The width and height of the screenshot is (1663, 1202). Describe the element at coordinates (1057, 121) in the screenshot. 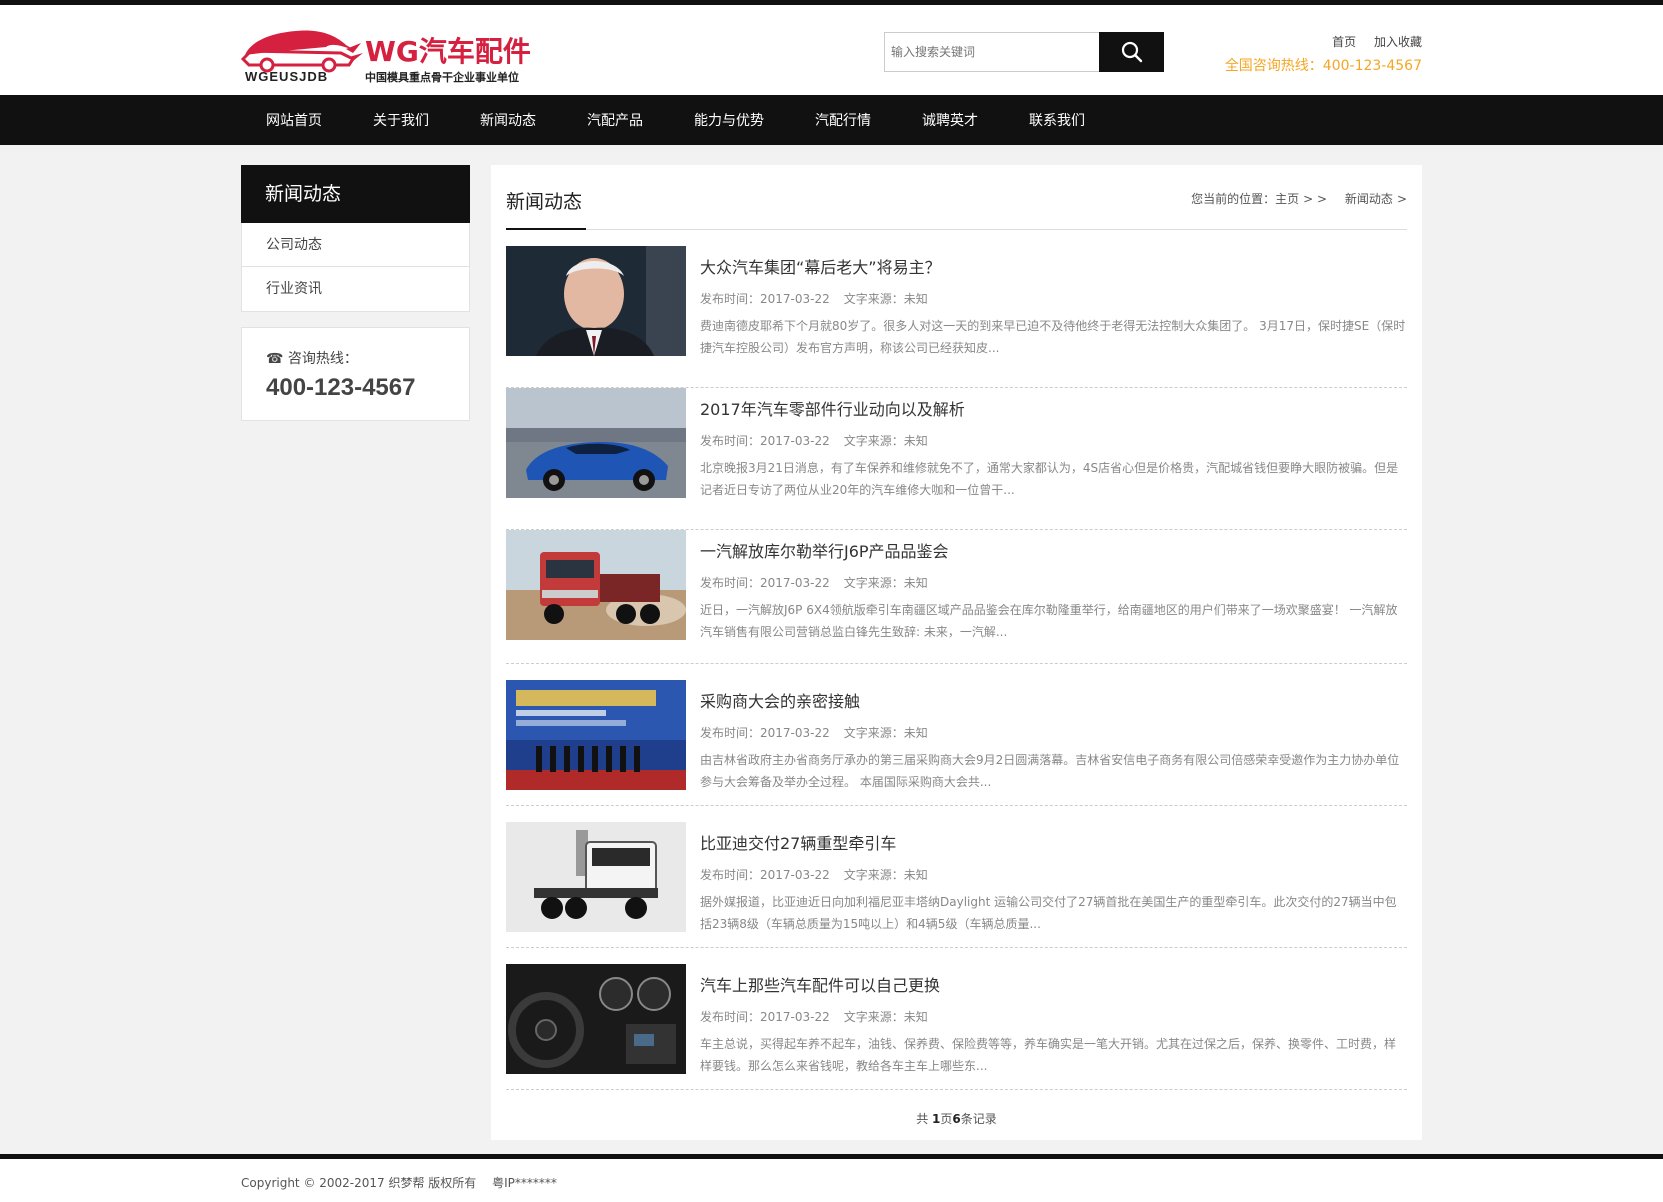

I see `nav-item-contact: 联系我们` at that location.